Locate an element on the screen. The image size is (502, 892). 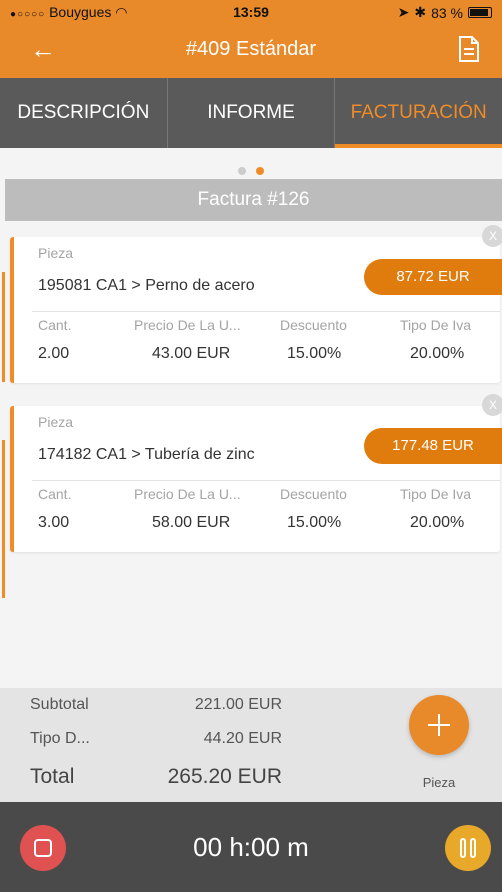
line-total-badge: 177.48 EUR is located at coordinates (433, 446).